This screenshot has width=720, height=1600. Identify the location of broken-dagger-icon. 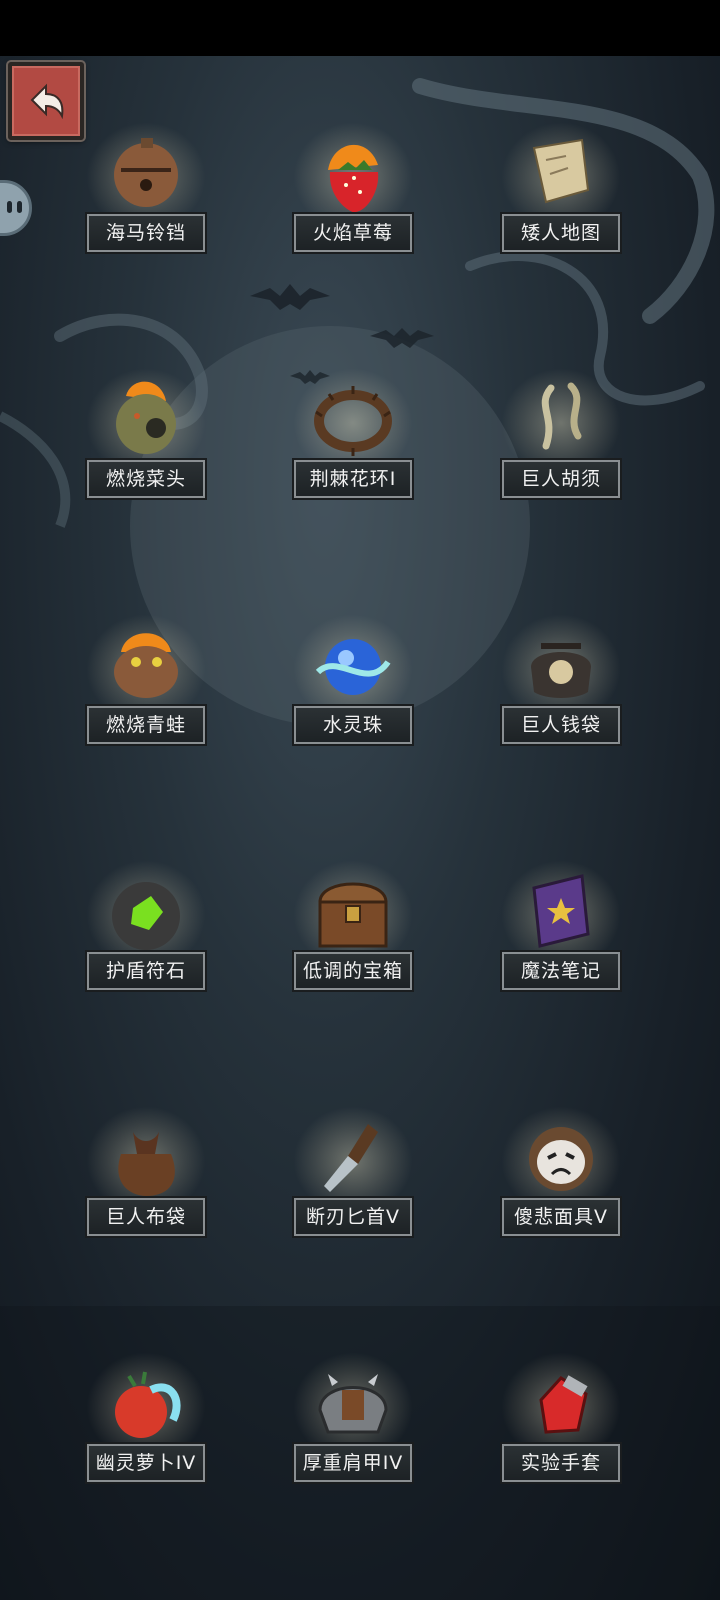
(351, 1158).